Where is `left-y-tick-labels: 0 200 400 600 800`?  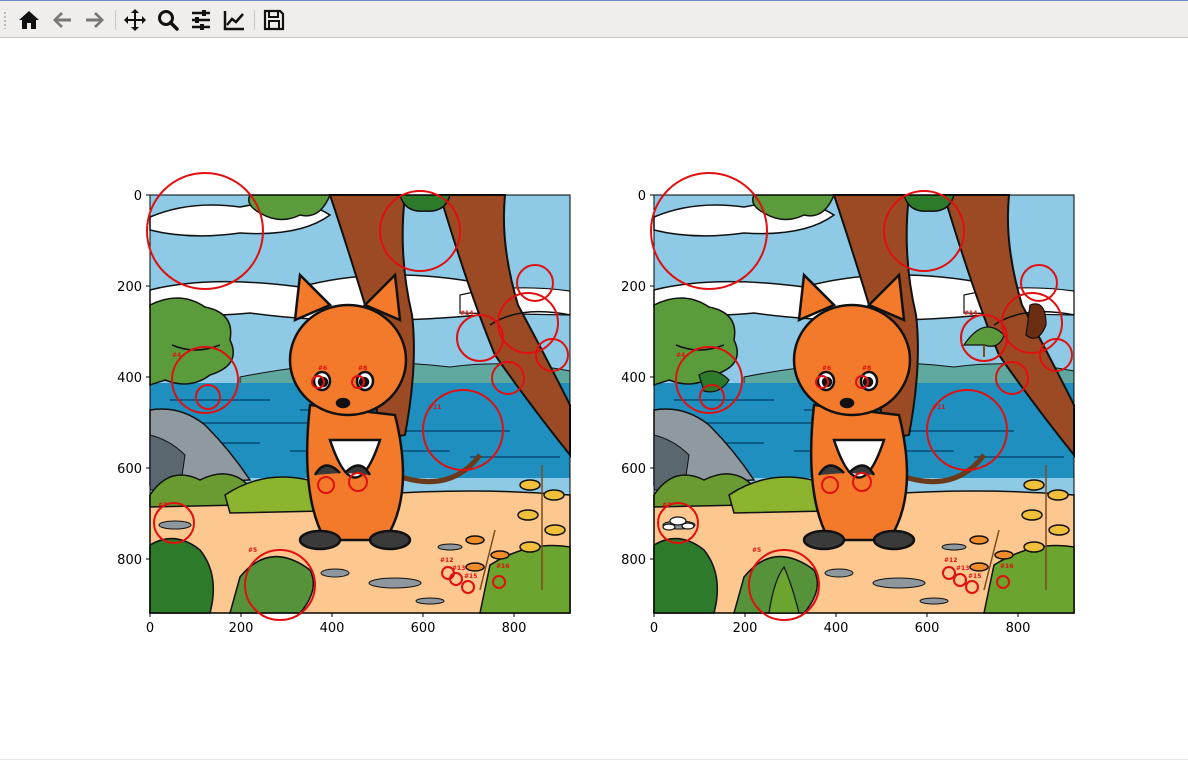 left-y-tick-labels: 0 200 400 600 800 is located at coordinates (129, 378).